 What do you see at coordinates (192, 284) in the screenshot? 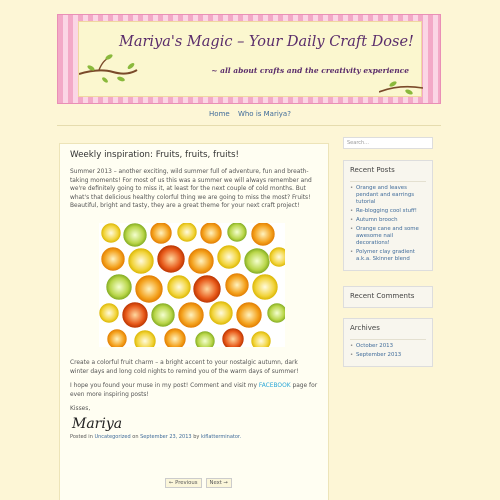
I see `fruit-slices-image` at bounding box center [192, 284].